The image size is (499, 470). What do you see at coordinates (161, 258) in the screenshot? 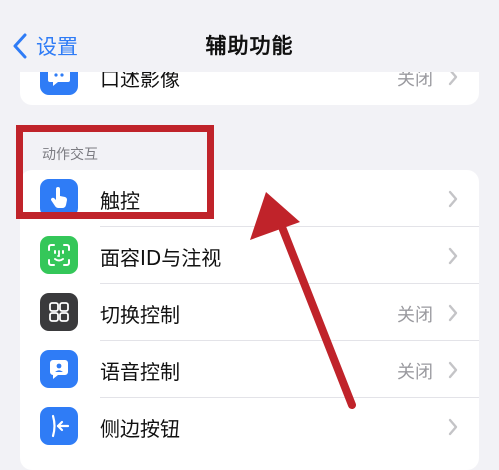
I see `settings-row-label: 面容ID与注视` at bounding box center [161, 258].